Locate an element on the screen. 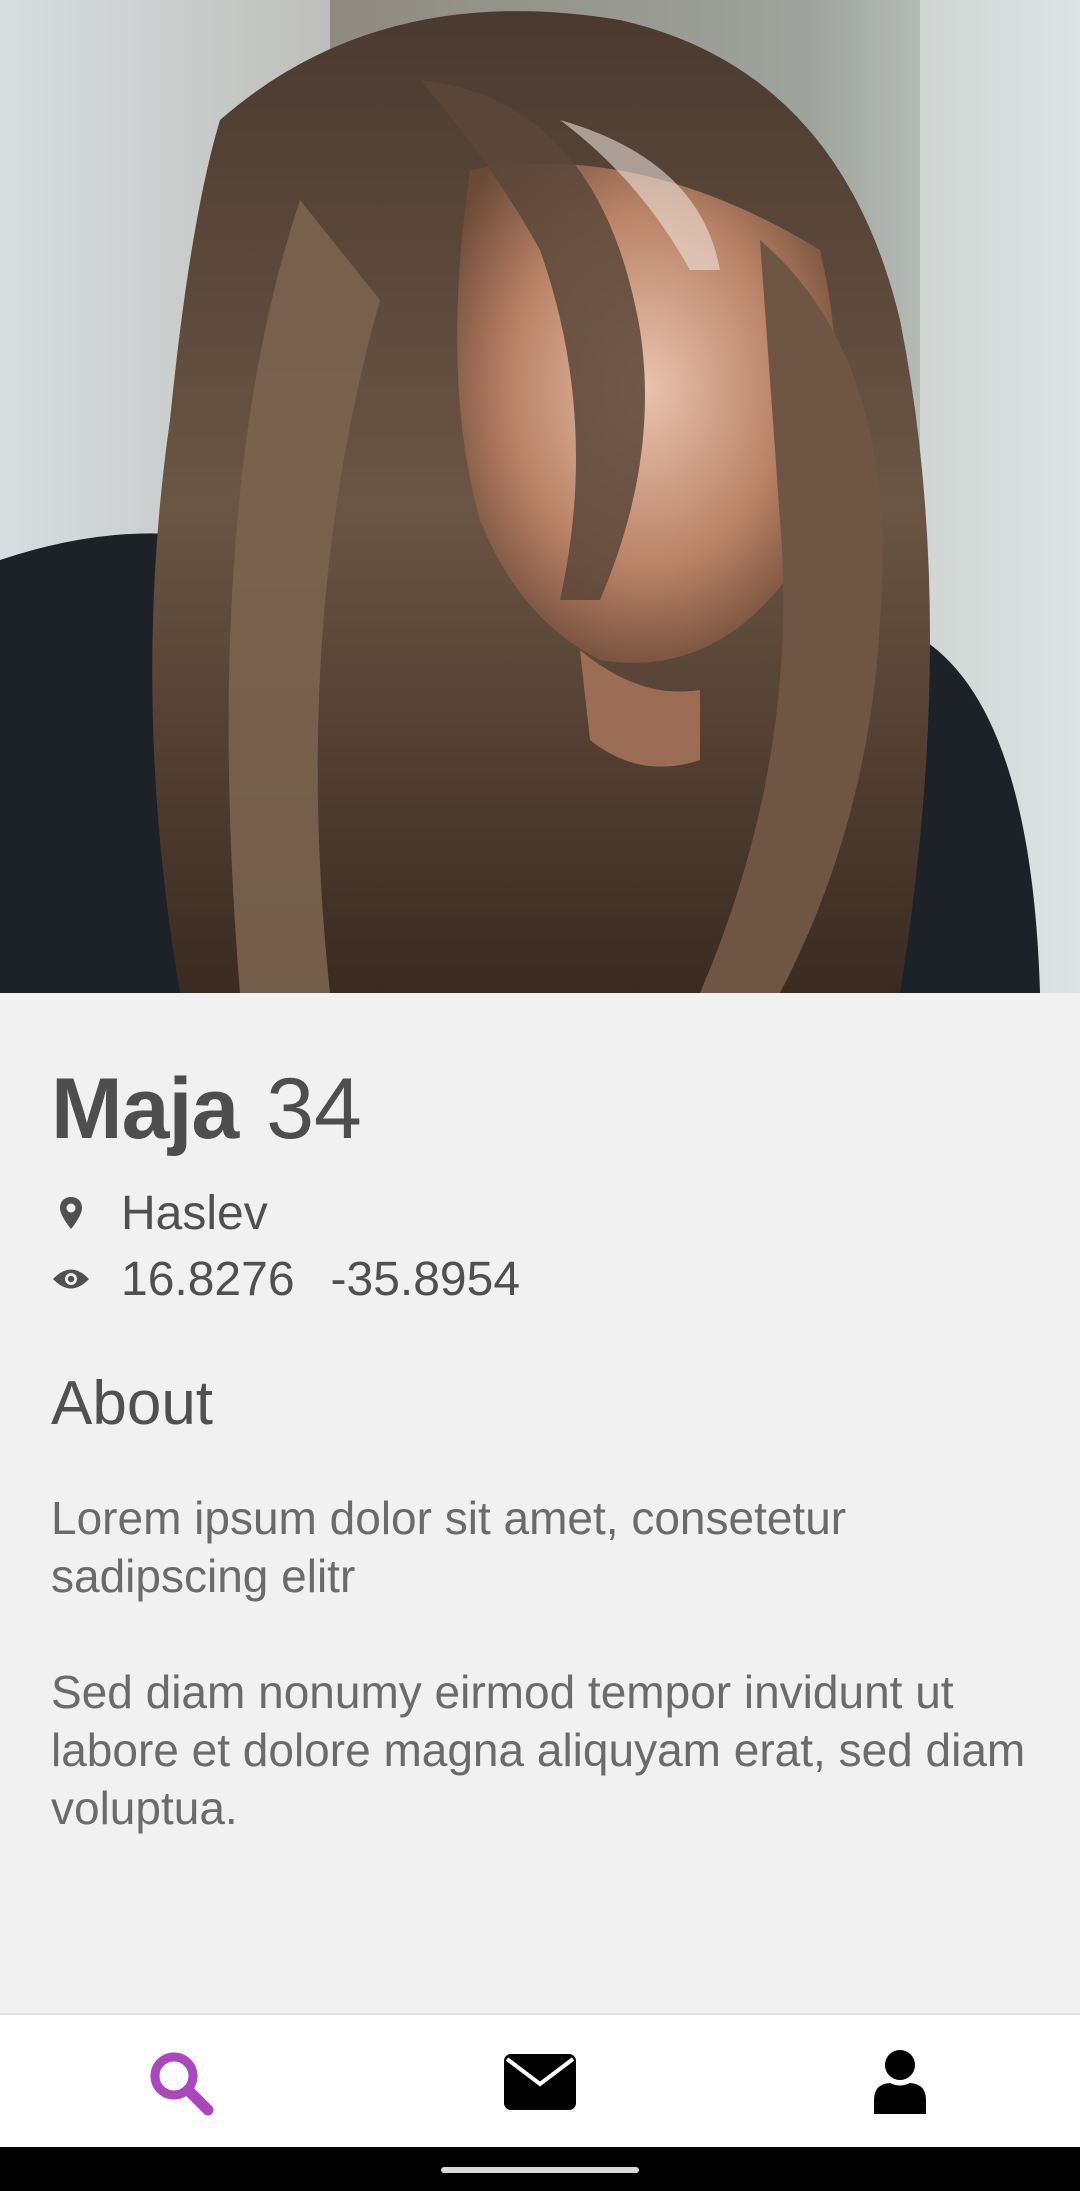  coordinates-row: 16.8276 -35.8954 is located at coordinates (541, 1279).